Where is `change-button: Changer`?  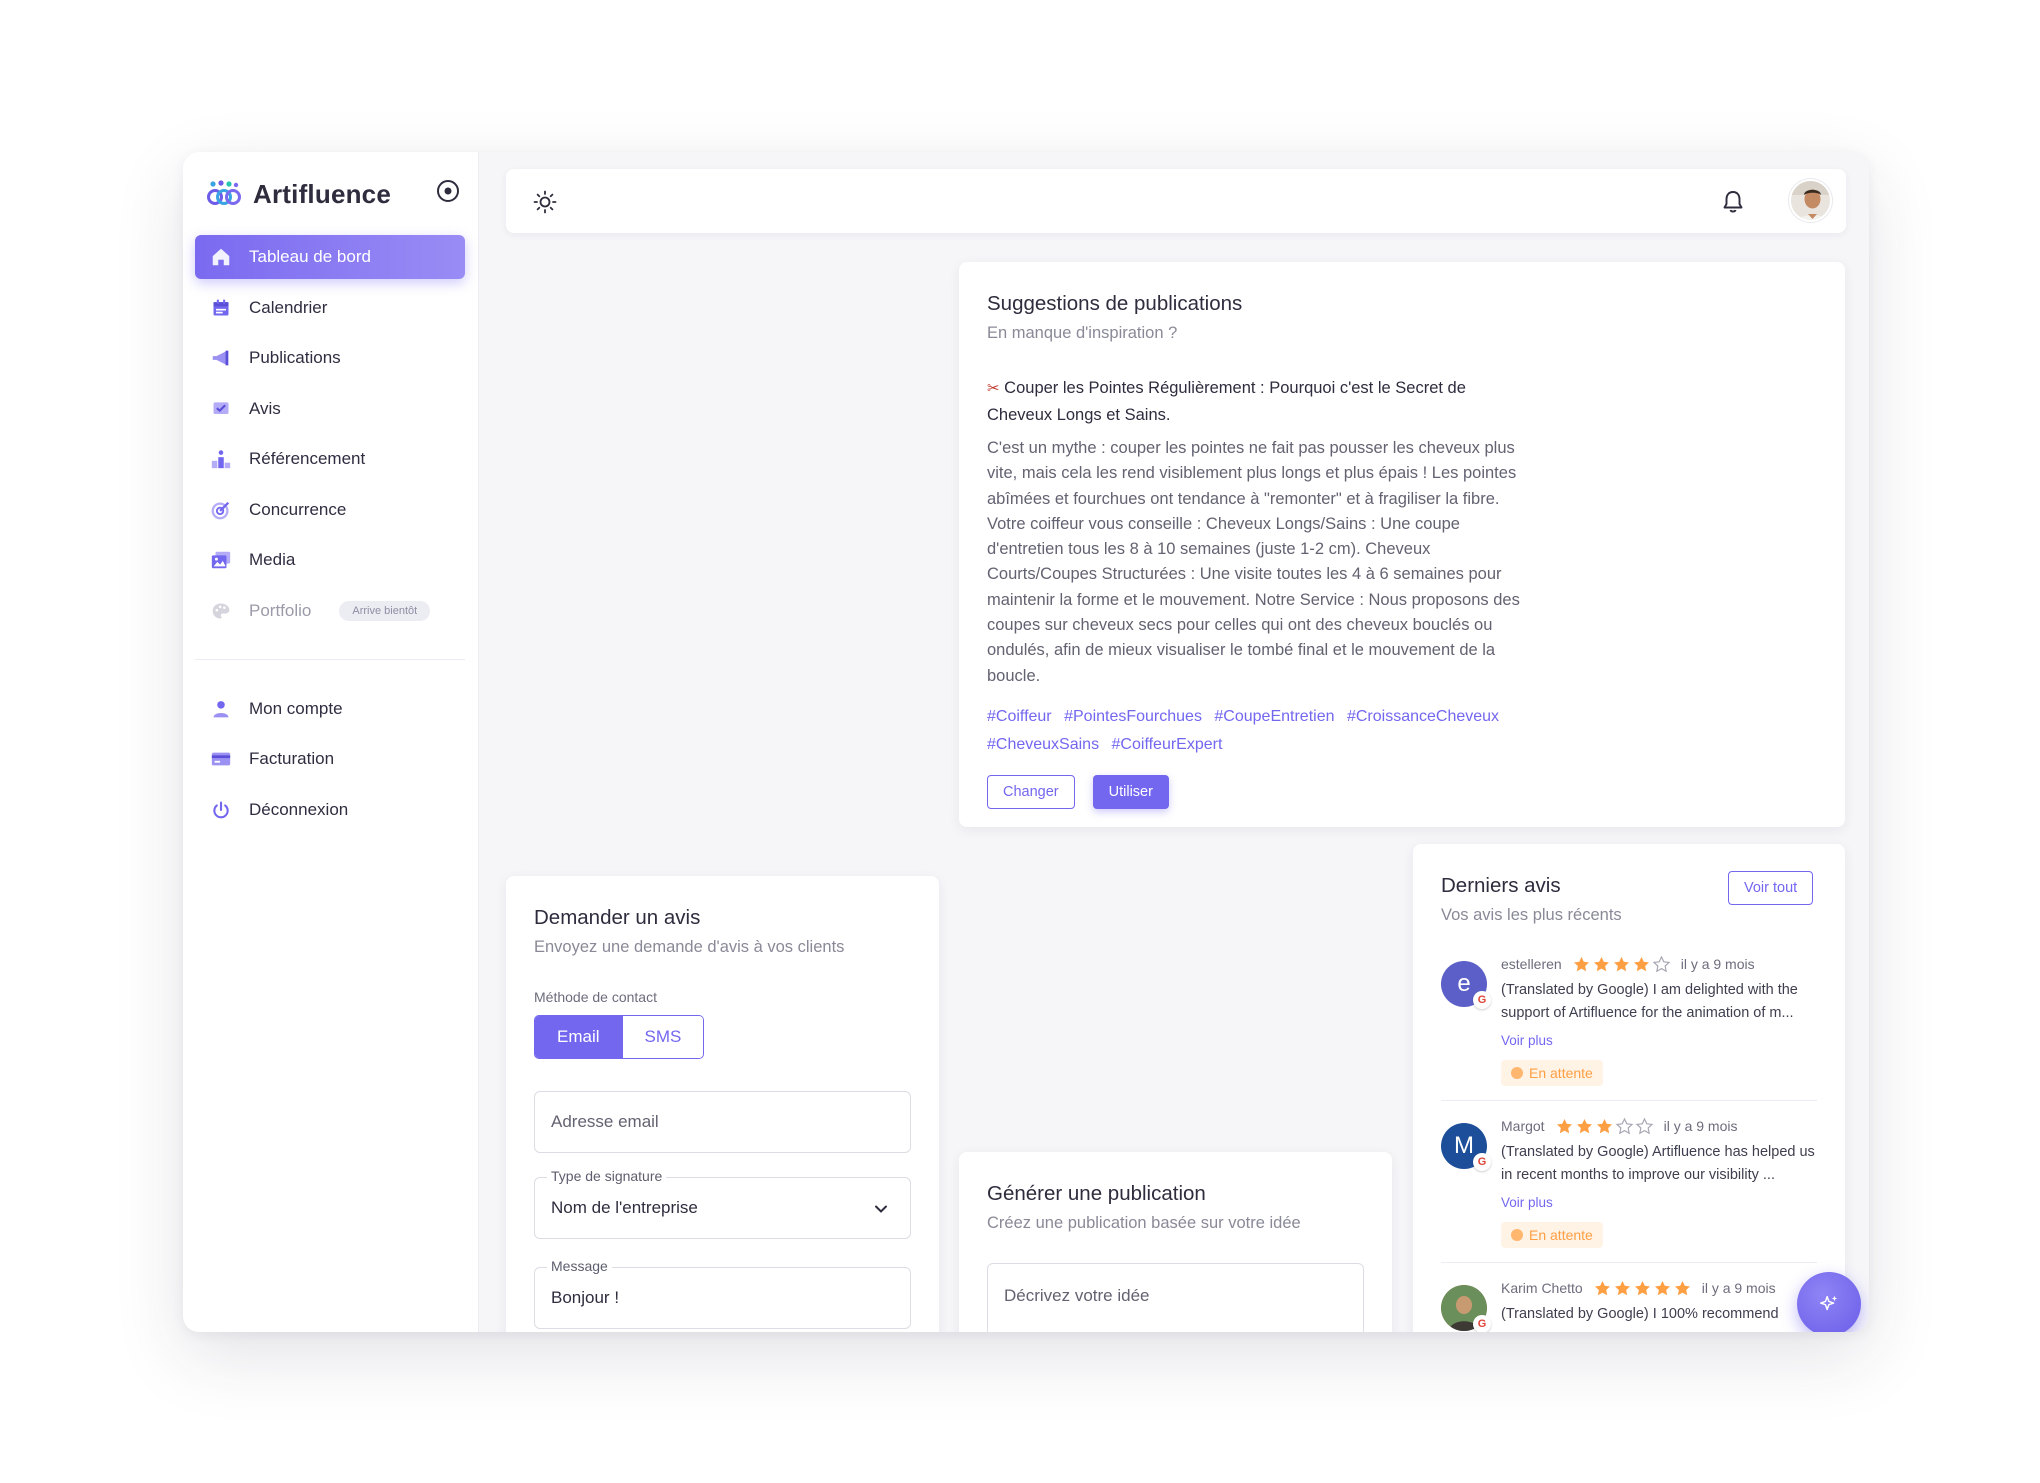 change-button: Changer is located at coordinates (1031, 791).